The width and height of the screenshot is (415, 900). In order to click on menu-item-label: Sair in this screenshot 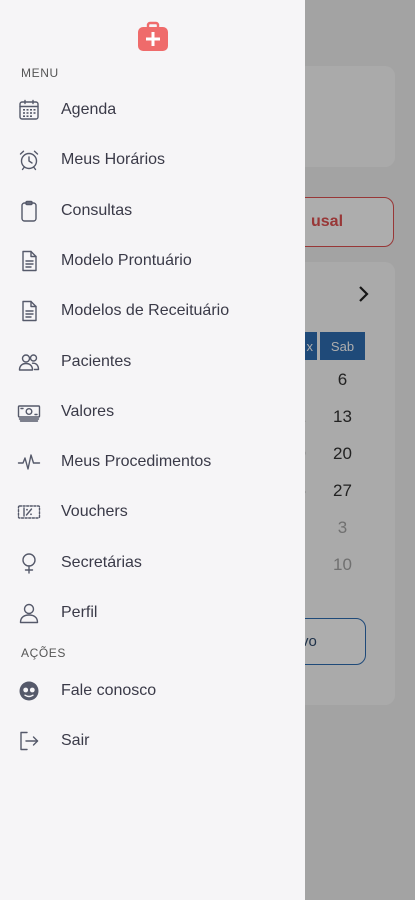, I will do `click(75, 740)`.